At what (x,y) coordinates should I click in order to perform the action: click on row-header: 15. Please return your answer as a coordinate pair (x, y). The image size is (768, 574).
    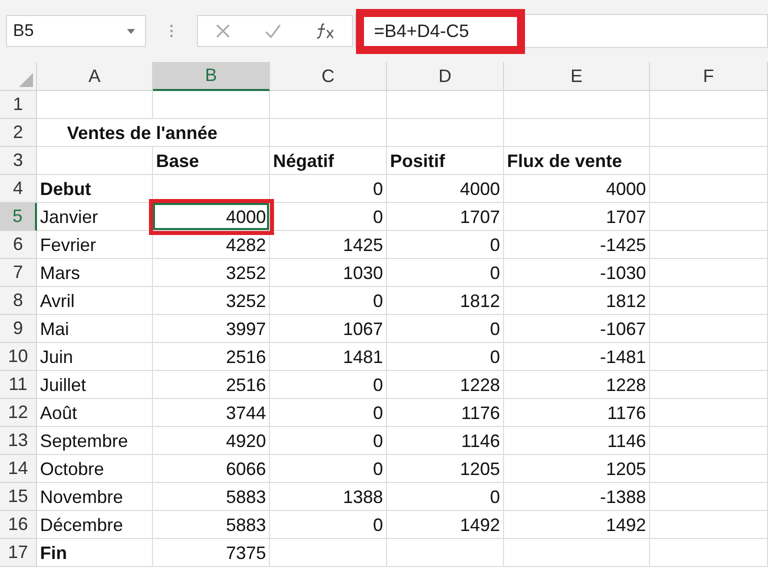
    Looking at the image, I should click on (18, 497).